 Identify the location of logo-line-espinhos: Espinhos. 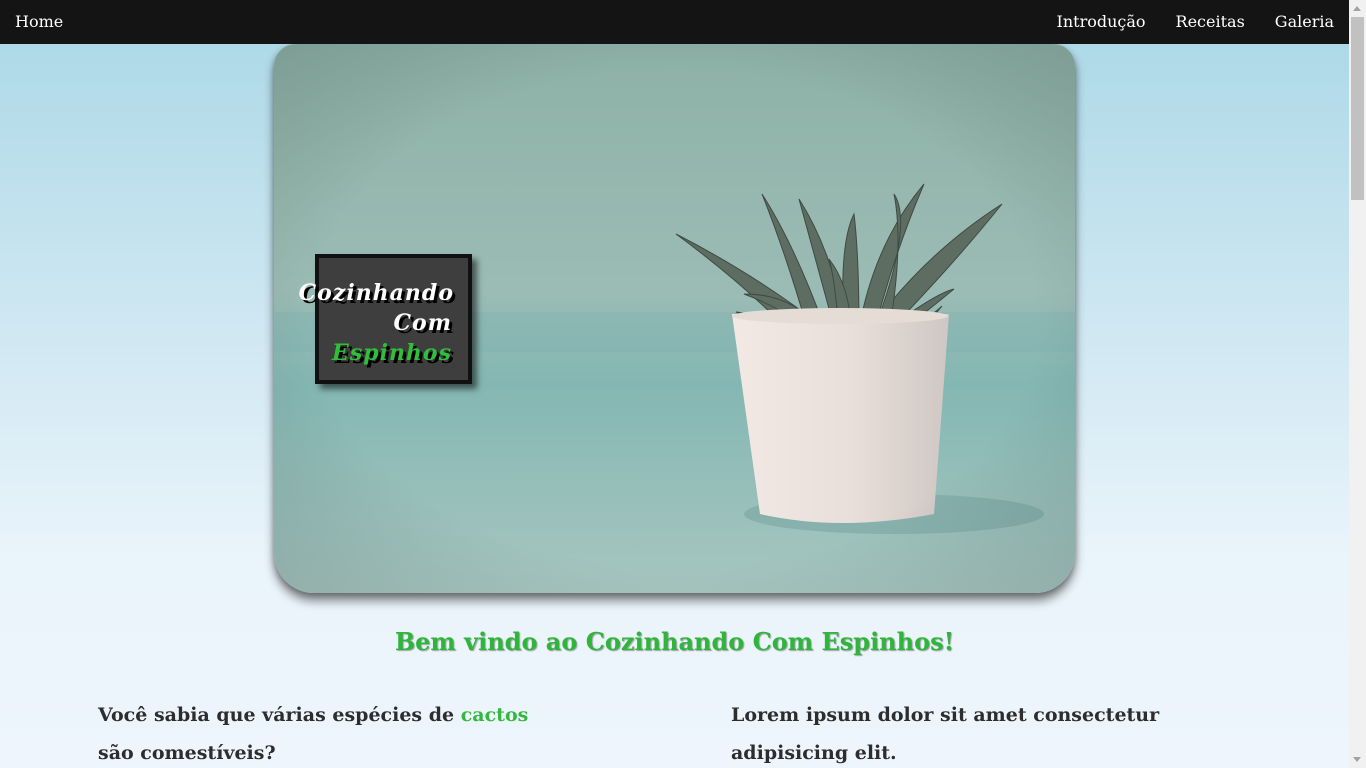
(392, 353).